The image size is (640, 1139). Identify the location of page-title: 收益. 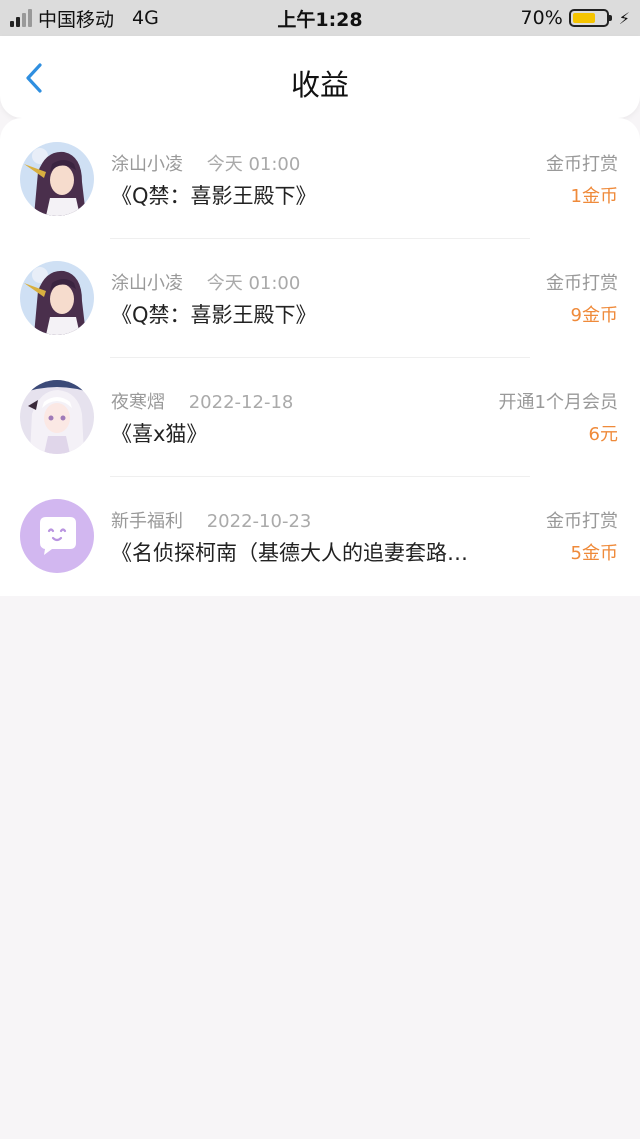
(319, 85).